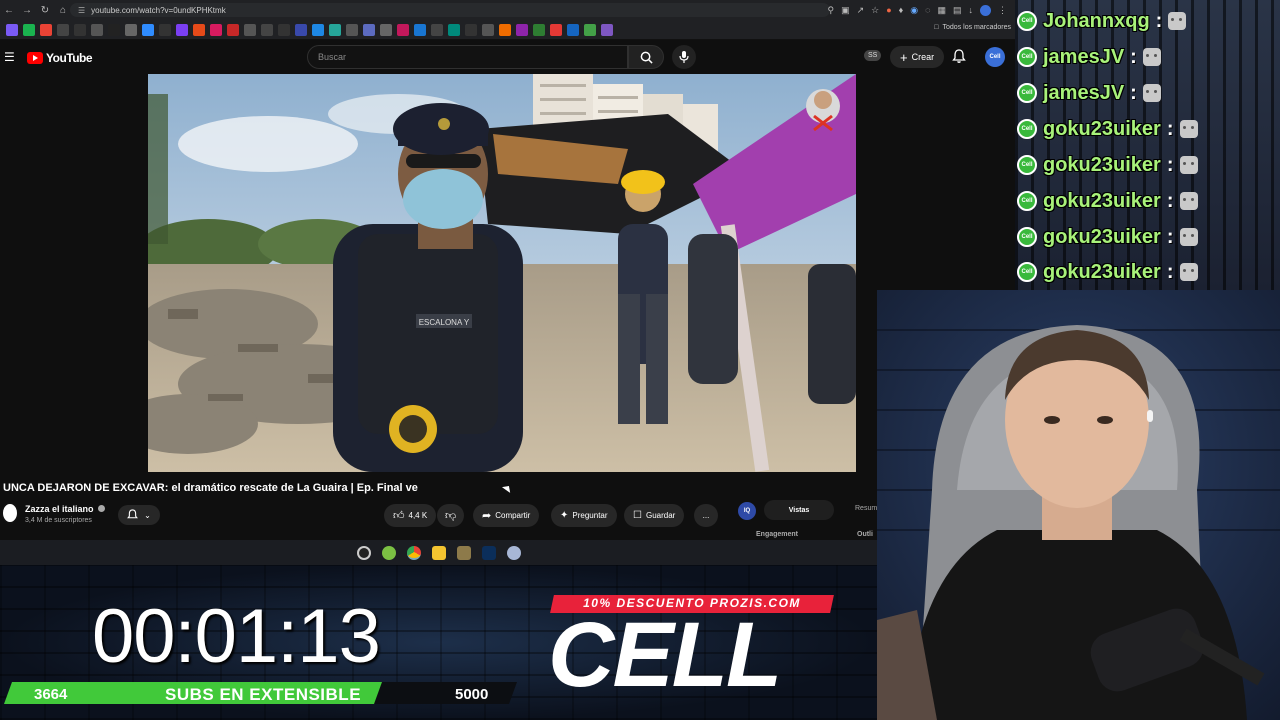 The width and height of the screenshot is (1280, 720). I want to click on search-button, so click(646, 57).